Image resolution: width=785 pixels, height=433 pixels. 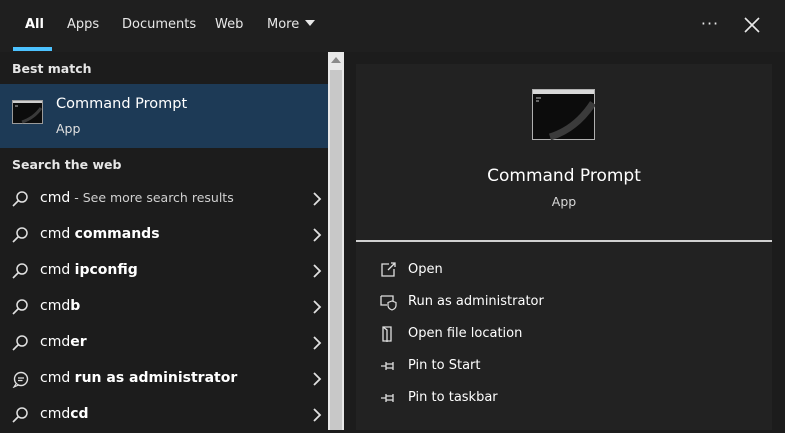 I want to click on pin-to-start-action: Pin to Start, so click(x=564, y=366).